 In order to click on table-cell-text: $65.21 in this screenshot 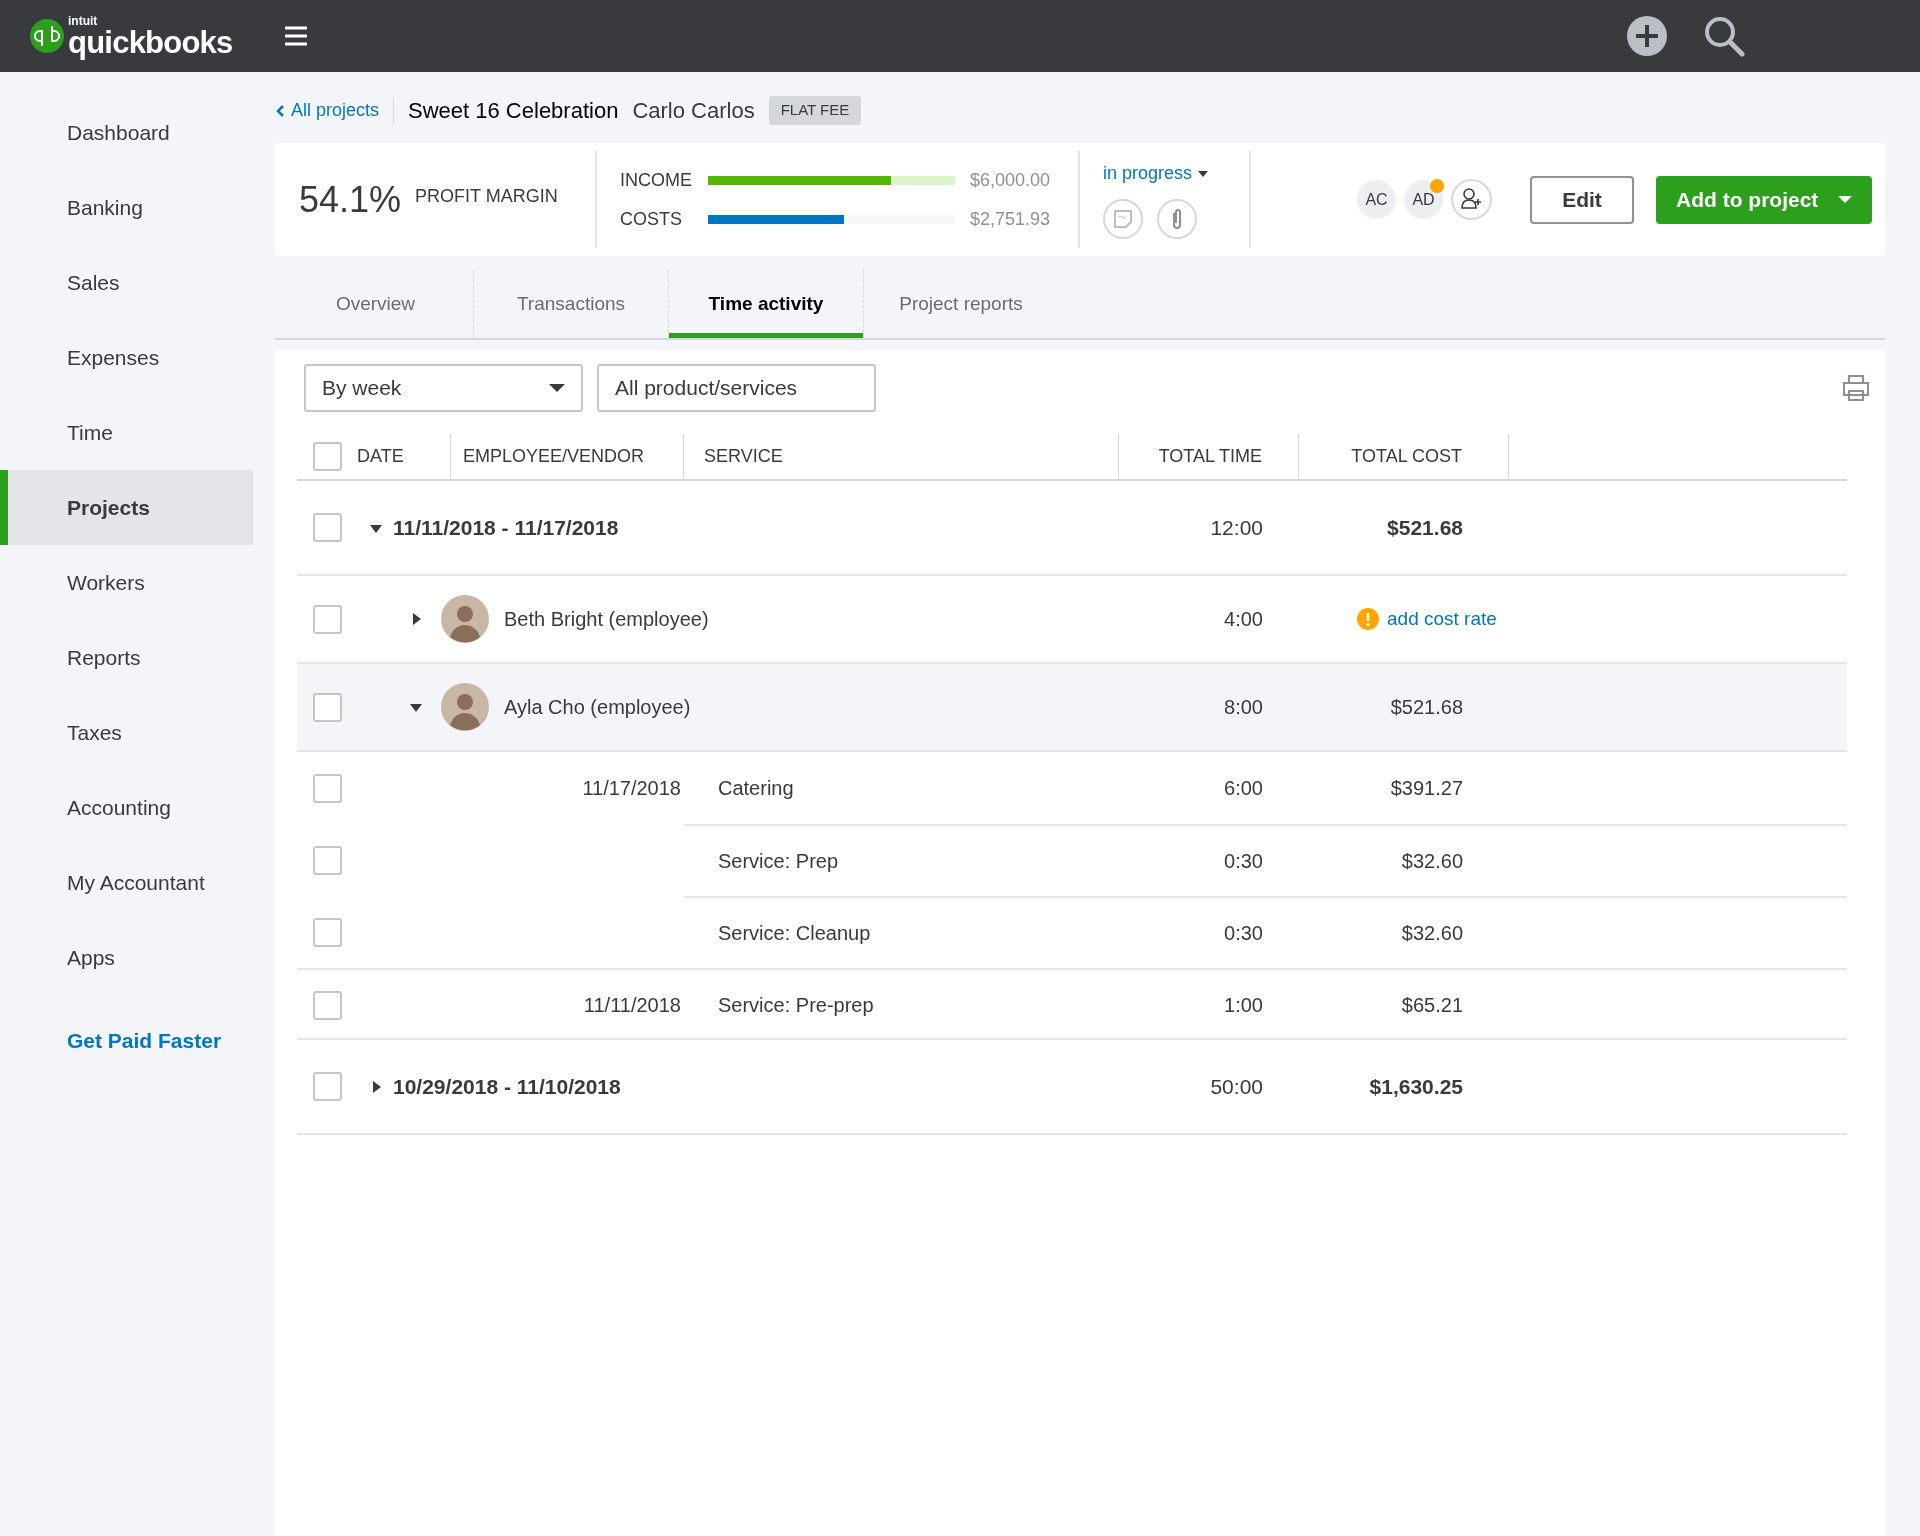, I will do `click(1432, 1005)`.